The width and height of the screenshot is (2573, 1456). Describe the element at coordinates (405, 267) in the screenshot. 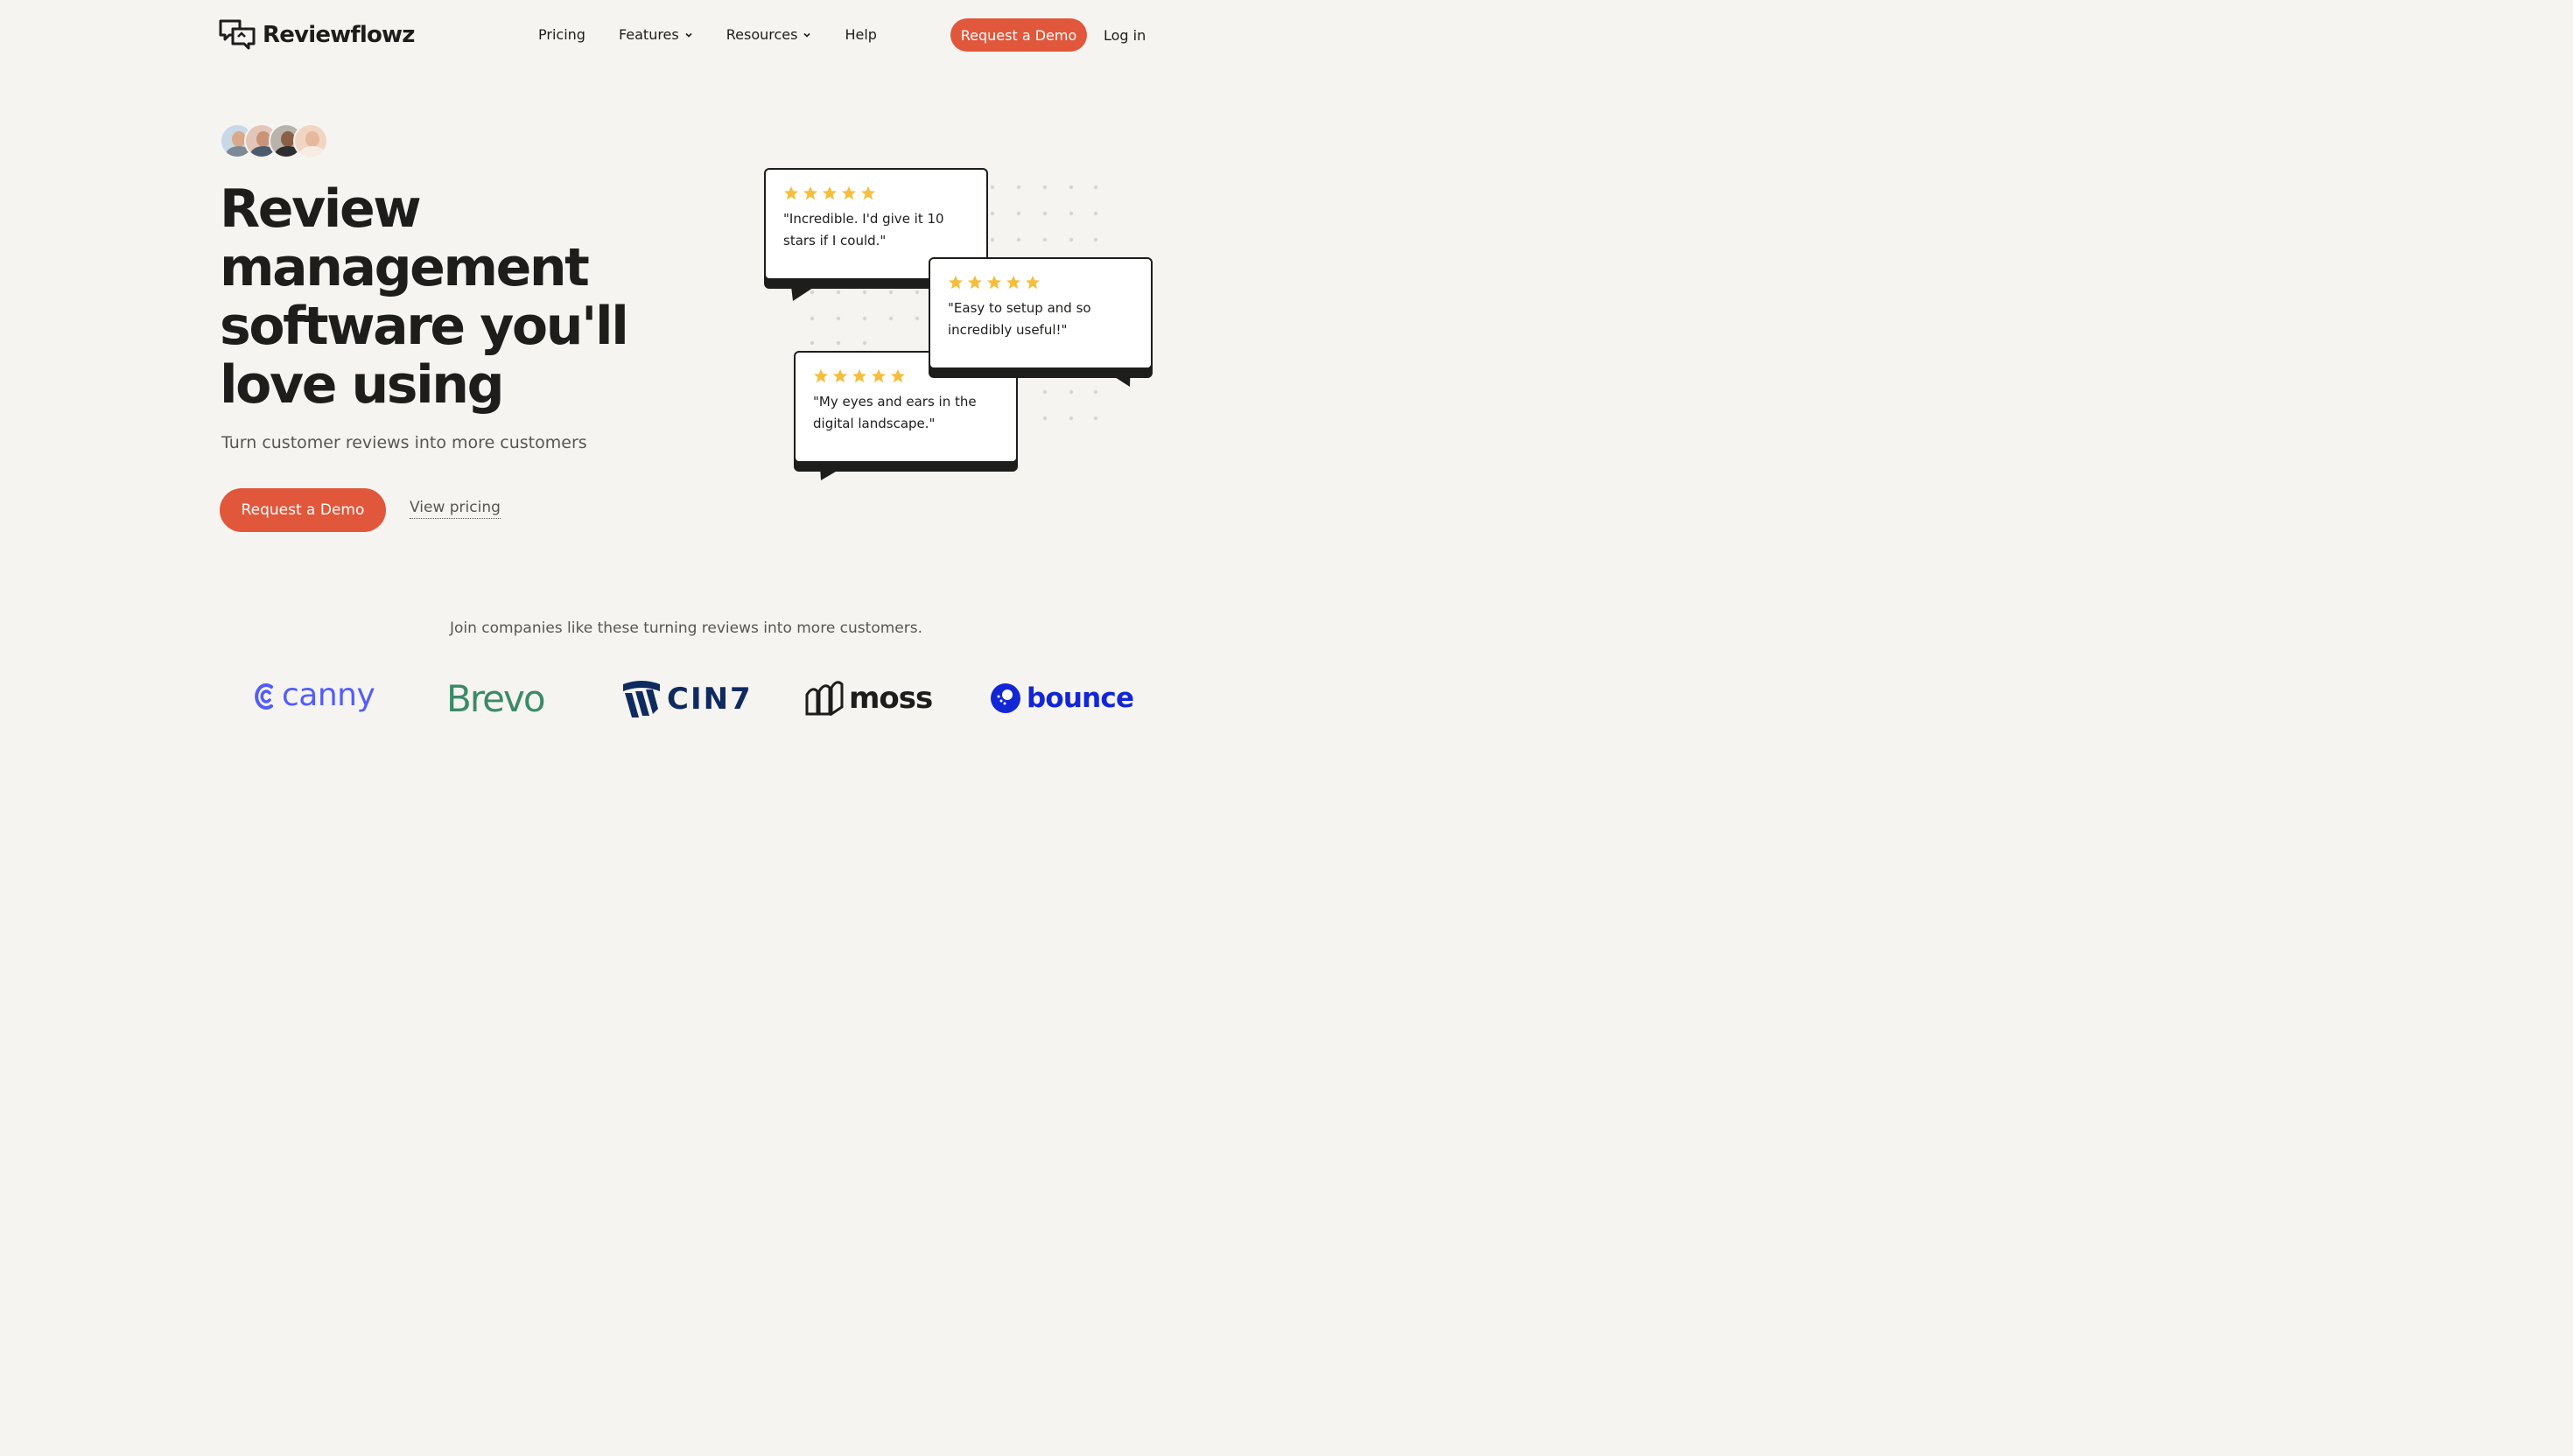

I see `headline-line: management` at that location.